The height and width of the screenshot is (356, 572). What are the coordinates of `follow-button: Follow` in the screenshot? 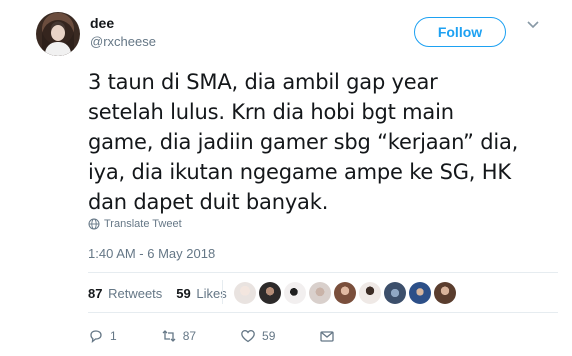 It's located at (460, 32).